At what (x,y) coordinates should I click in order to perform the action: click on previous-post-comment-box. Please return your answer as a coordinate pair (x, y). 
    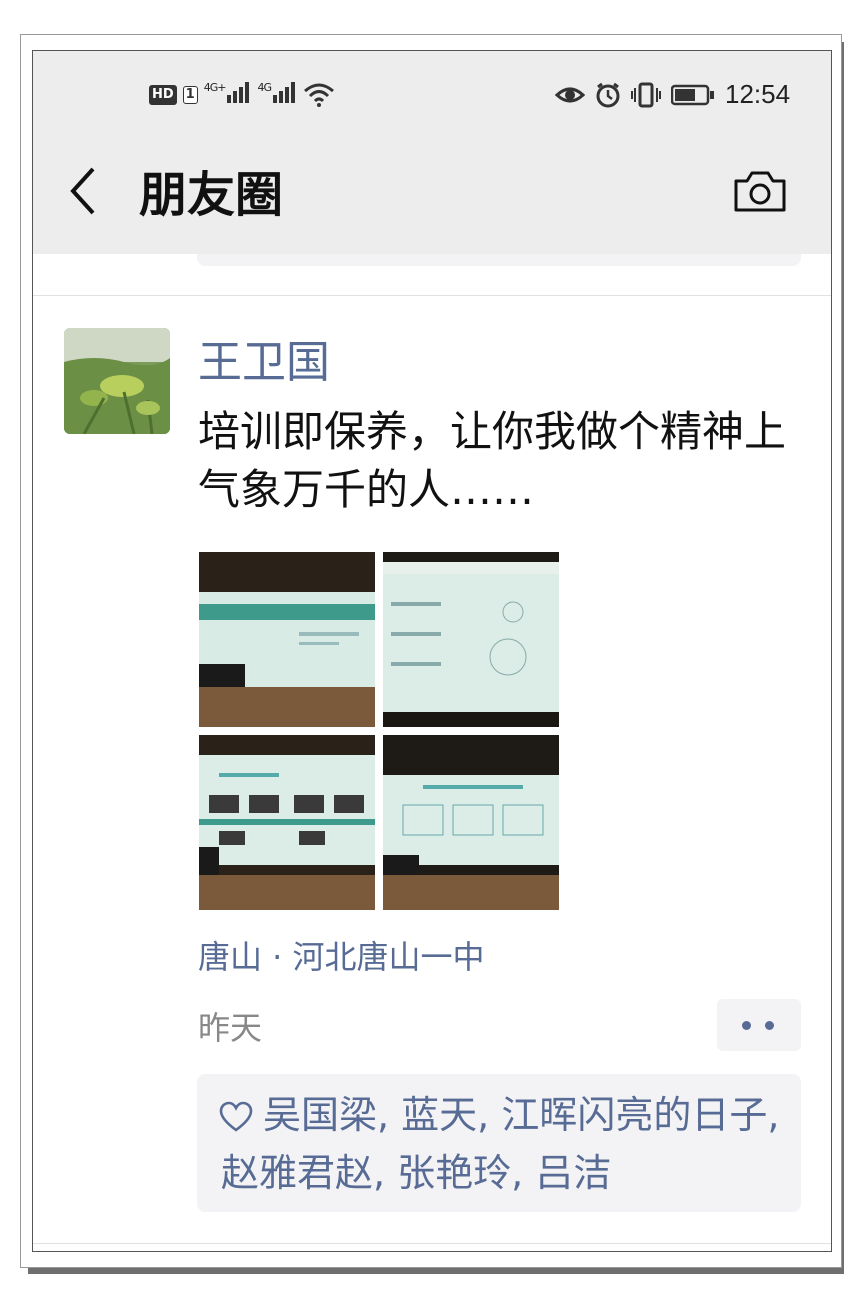
    Looking at the image, I should click on (499, 260).